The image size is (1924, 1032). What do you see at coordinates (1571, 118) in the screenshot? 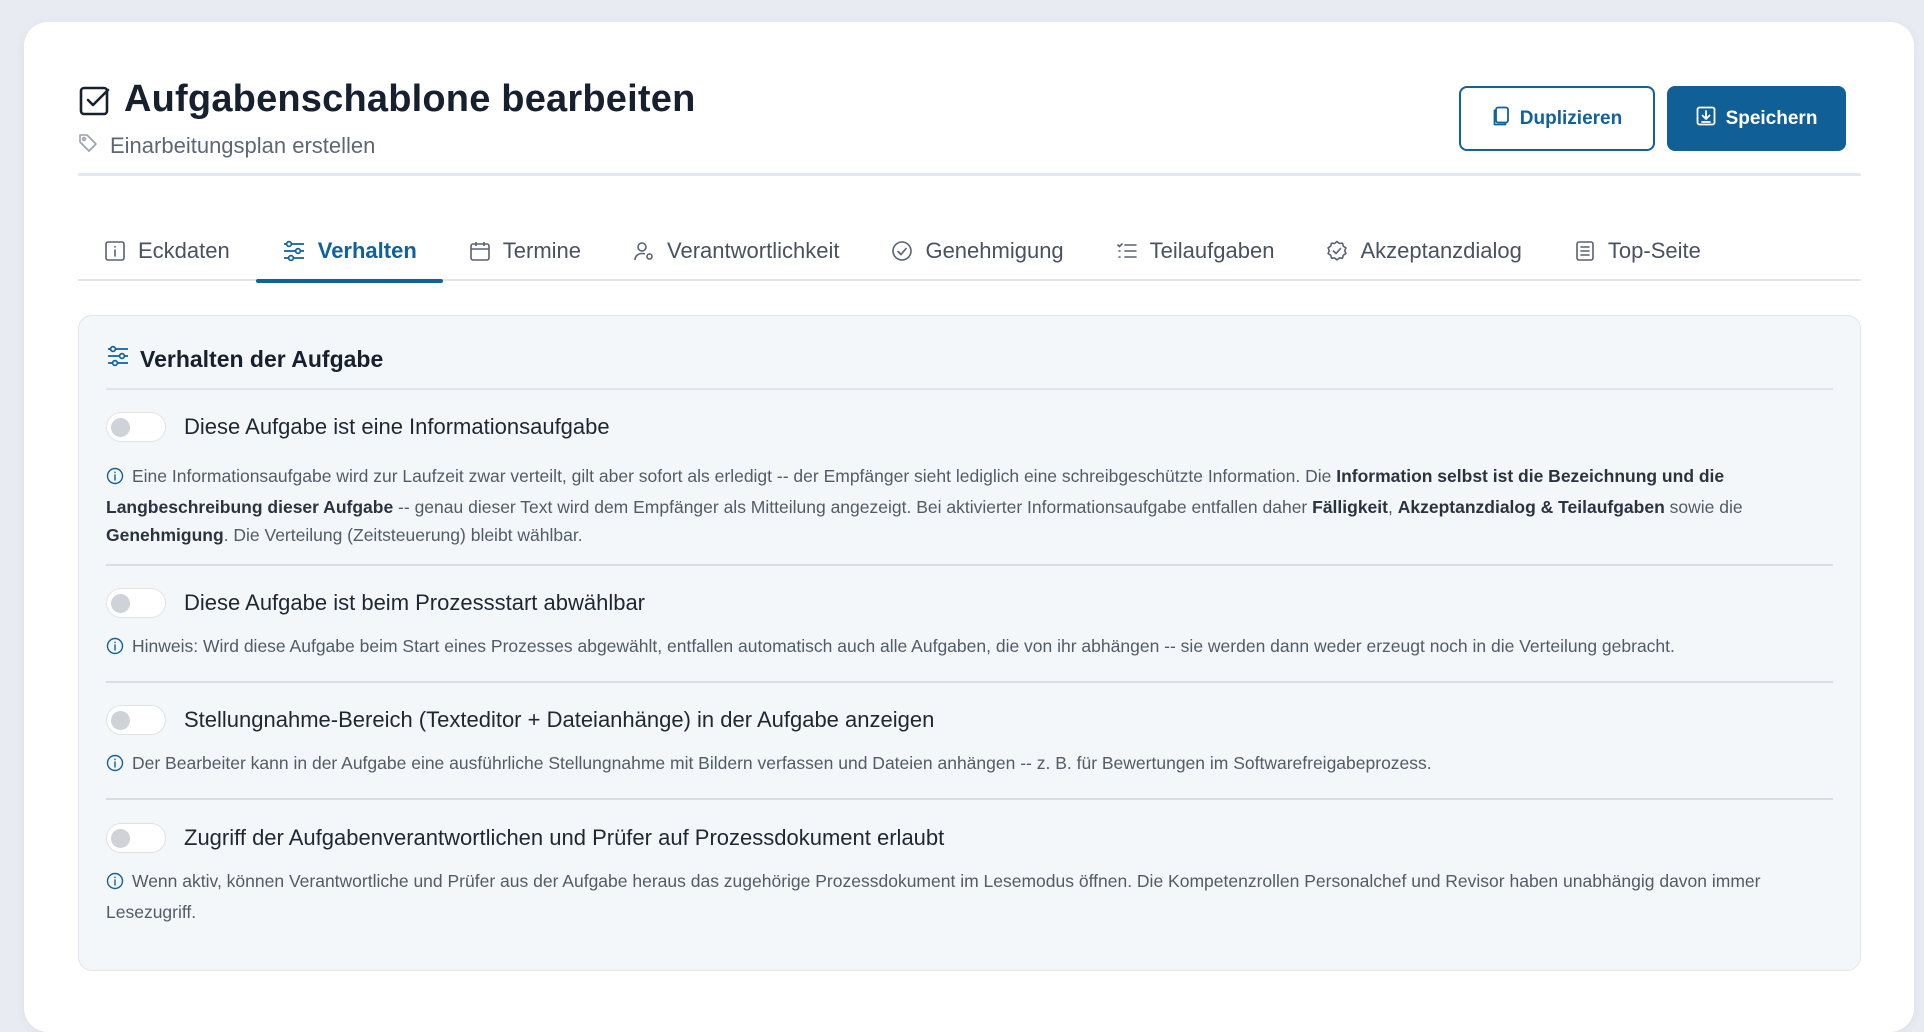
I see `duplicate-button-label: Duplizieren` at bounding box center [1571, 118].